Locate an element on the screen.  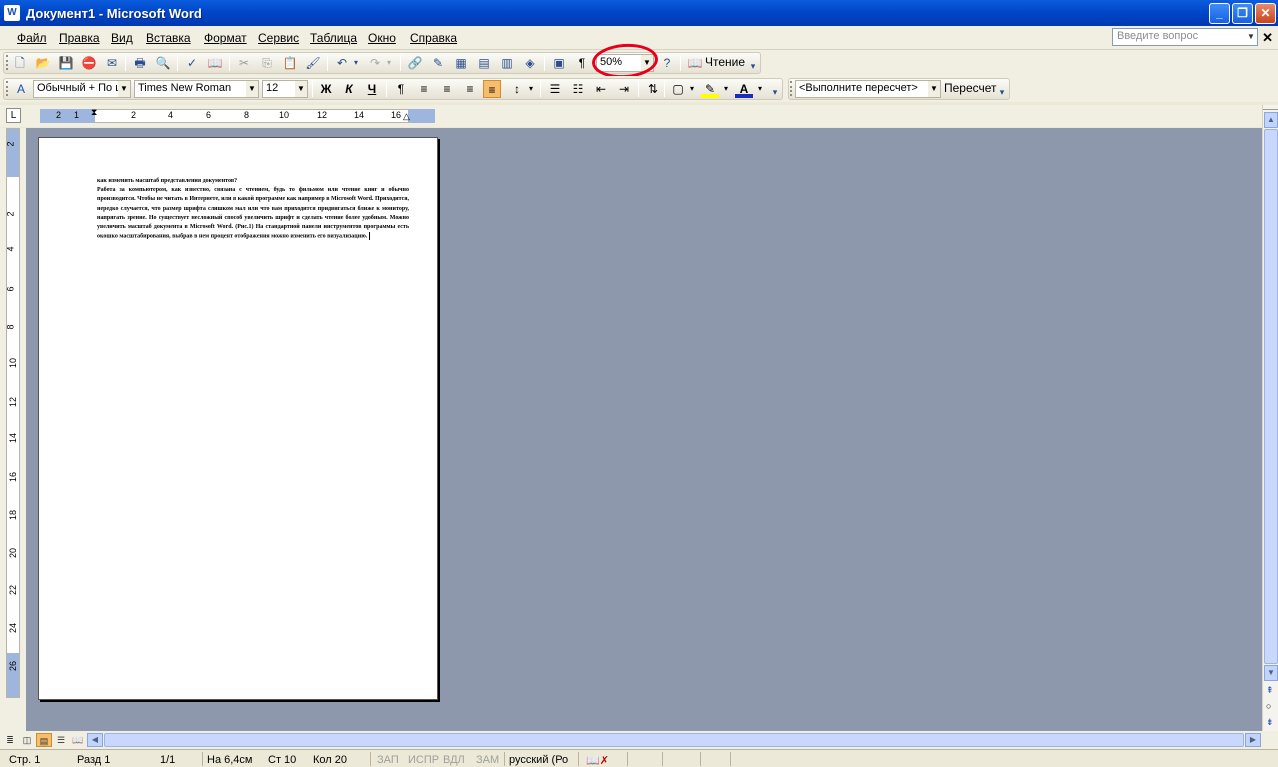
highlight-dropdown-icon: ▾ is located at coordinates (726, 89).